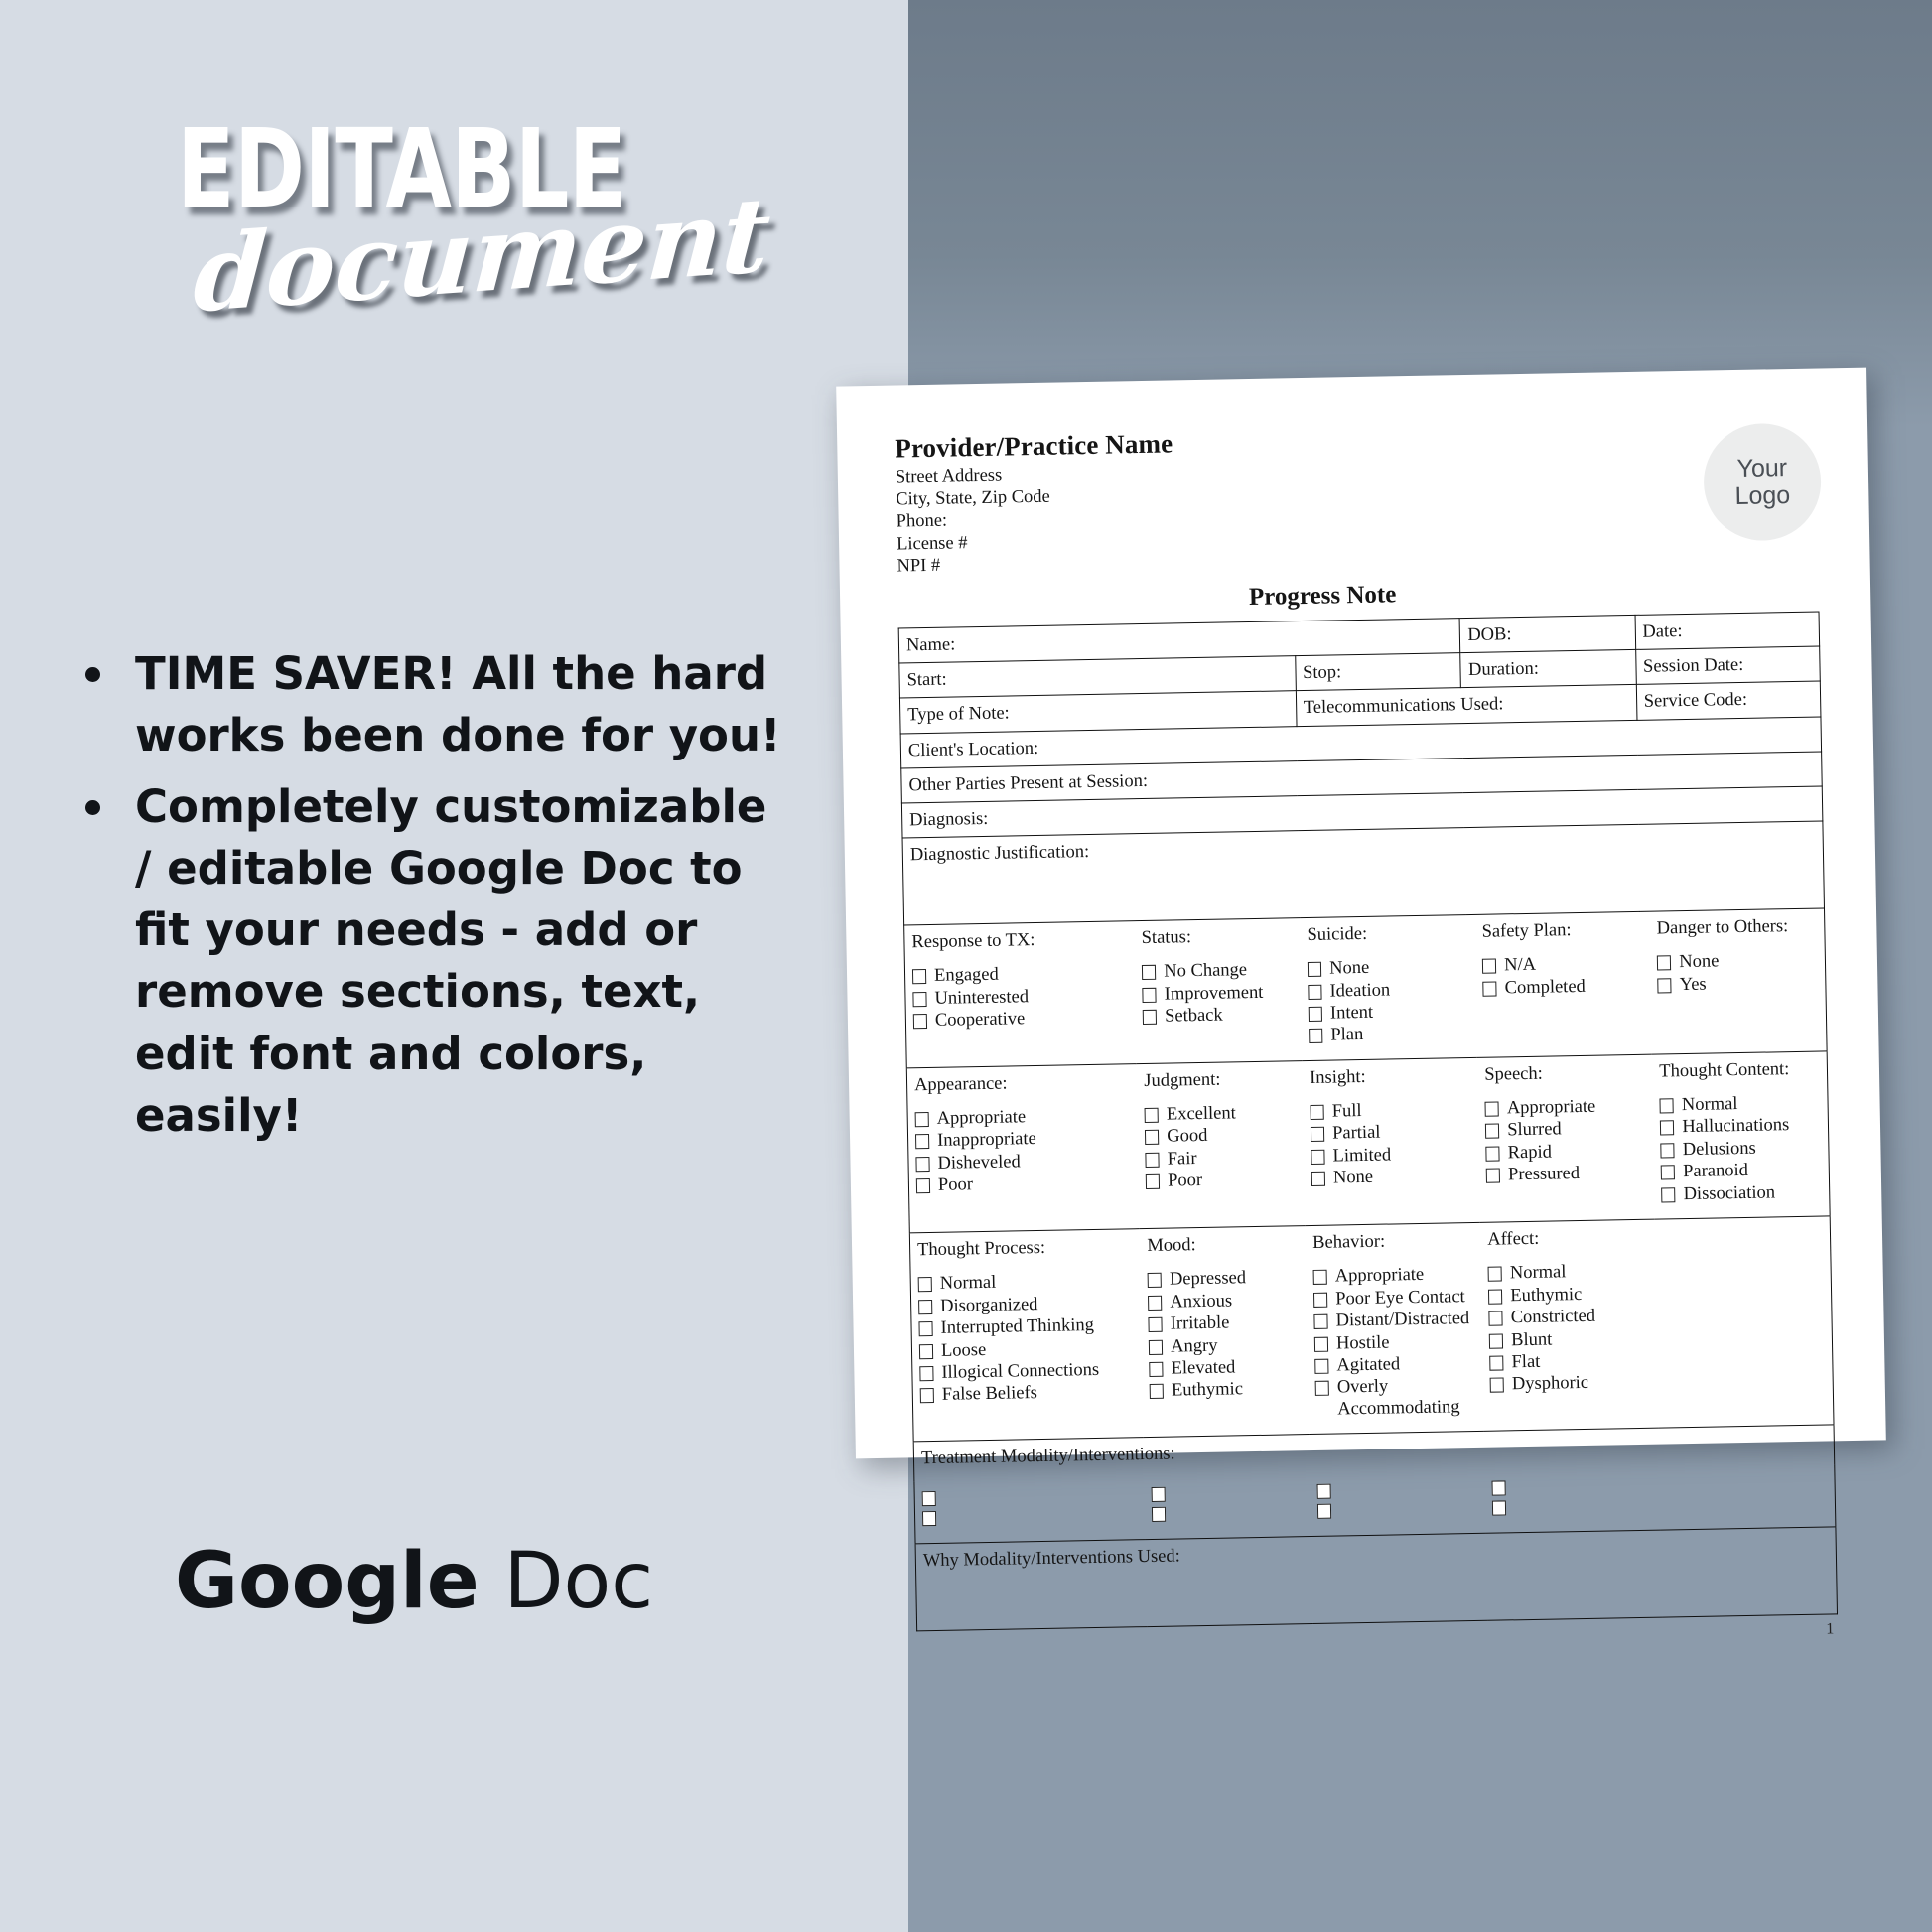 This screenshot has height=1932, width=1932. What do you see at coordinates (1024, 1162) in the screenshot?
I see `checkbox-option: Disheveled` at bounding box center [1024, 1162].